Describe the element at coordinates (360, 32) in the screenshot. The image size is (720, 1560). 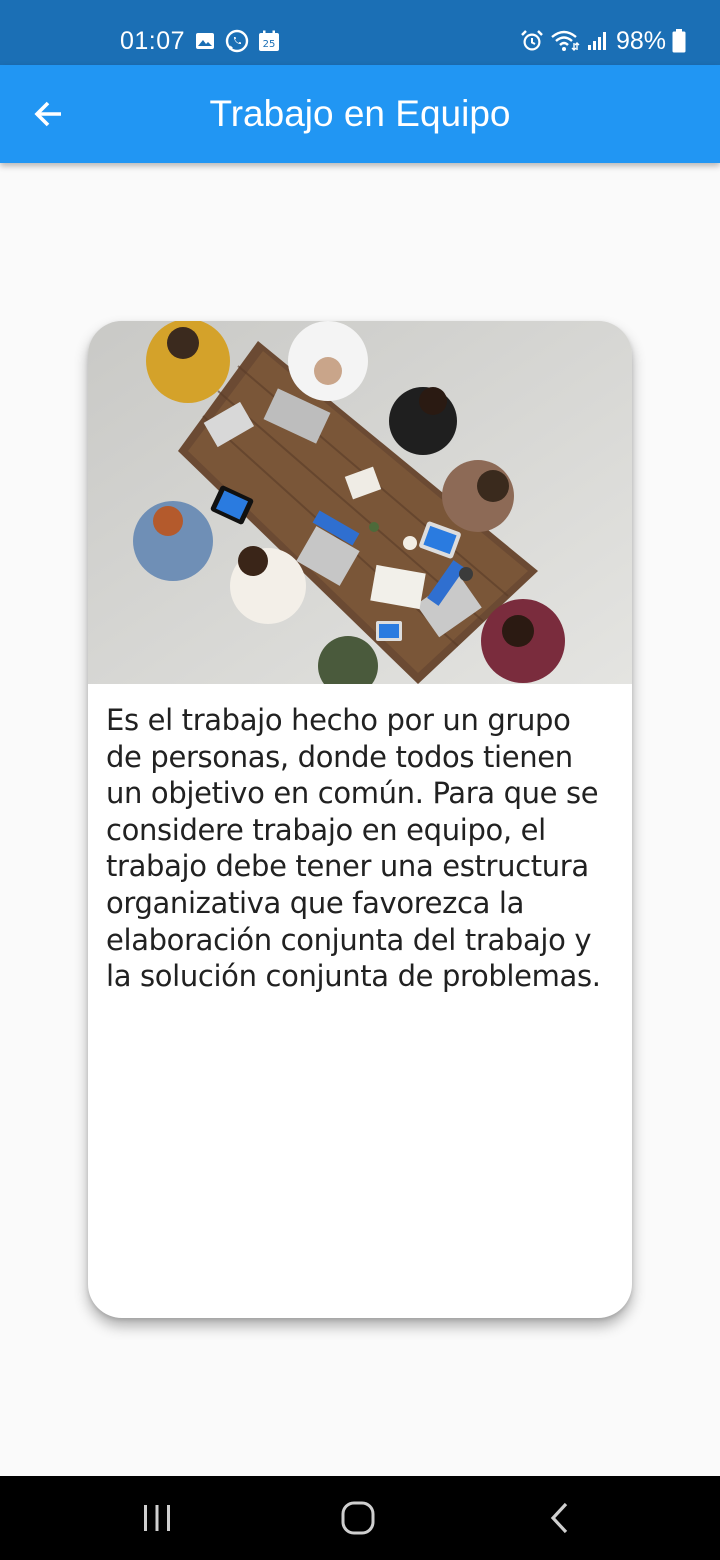
I see `status-bar: 01:07 25 98%` at that location.